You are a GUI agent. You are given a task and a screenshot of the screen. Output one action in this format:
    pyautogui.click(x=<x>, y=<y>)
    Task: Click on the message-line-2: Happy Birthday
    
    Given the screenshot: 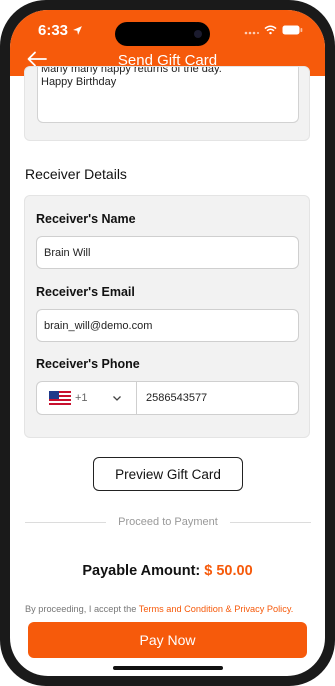 What is the action you would take?
    pyautogui.click(x=79, y=82)
    